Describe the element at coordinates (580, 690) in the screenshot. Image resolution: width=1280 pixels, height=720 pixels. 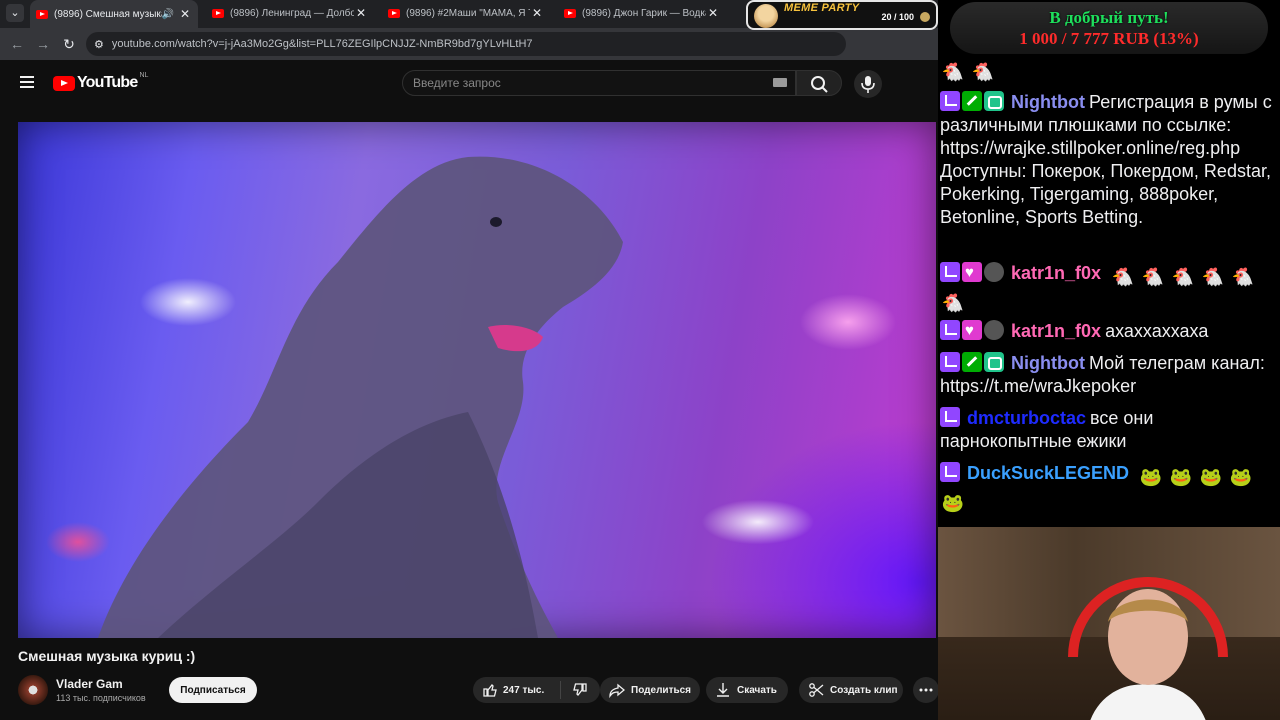
I see `dislike-button` at that location.